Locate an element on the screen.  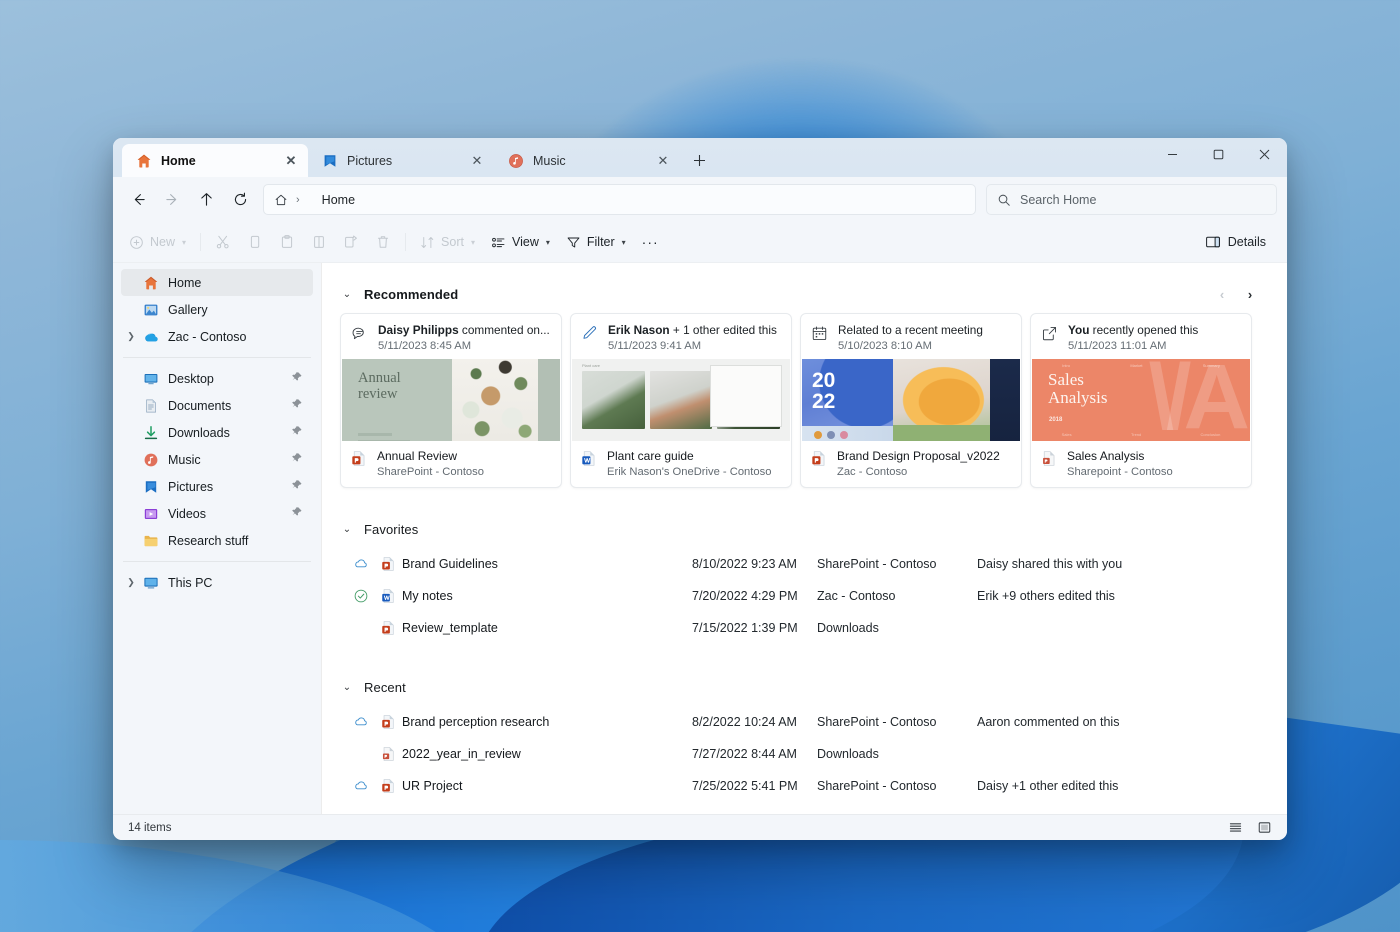
card-thumbnail: 20 22 is located at coordinates (911, 400).